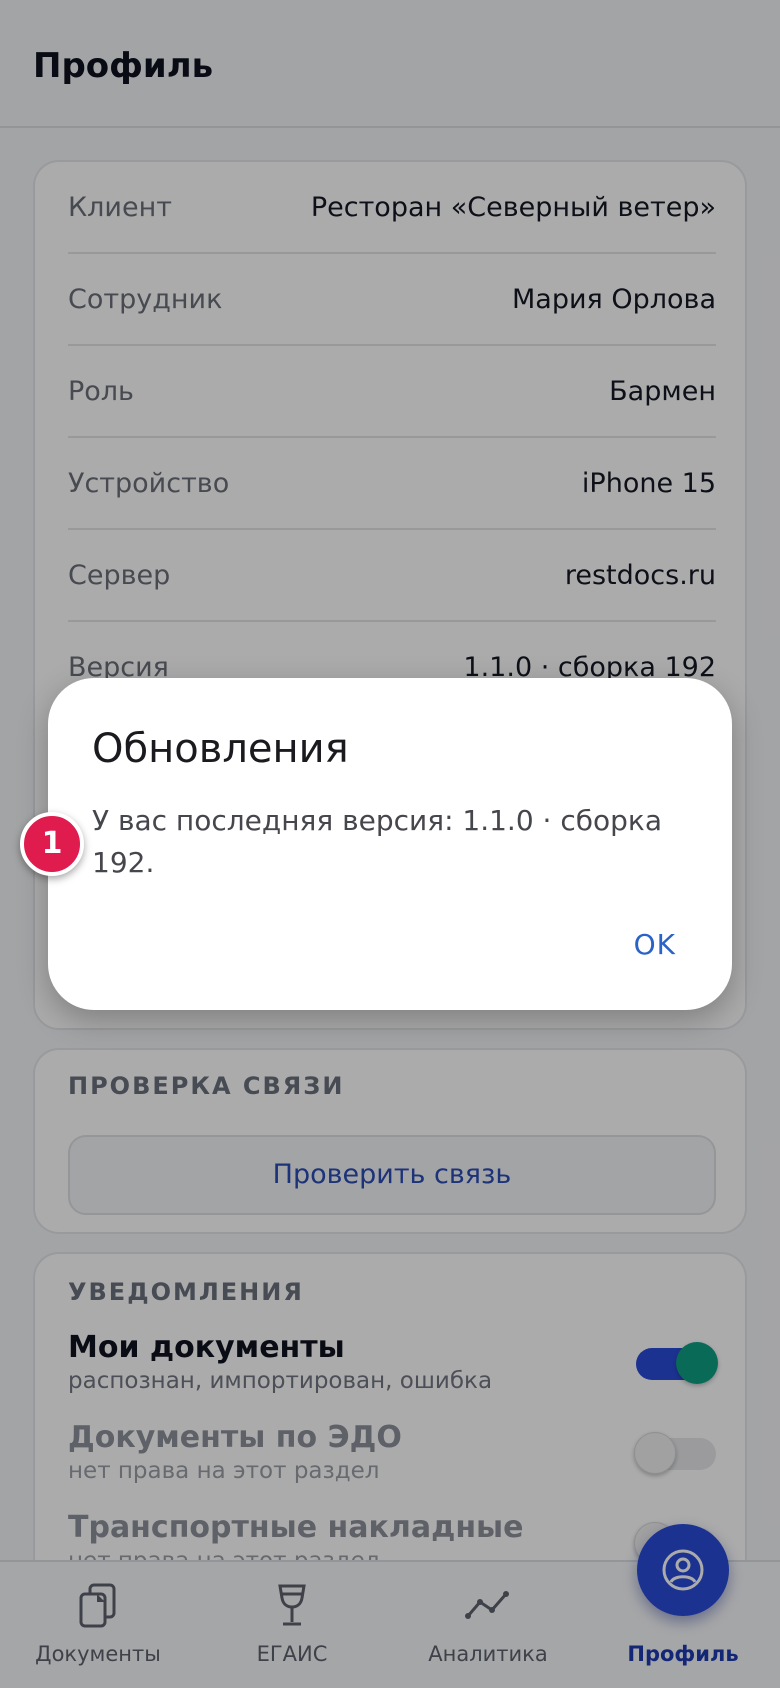  I want to click on step-badge: 1, so click(52, 844).